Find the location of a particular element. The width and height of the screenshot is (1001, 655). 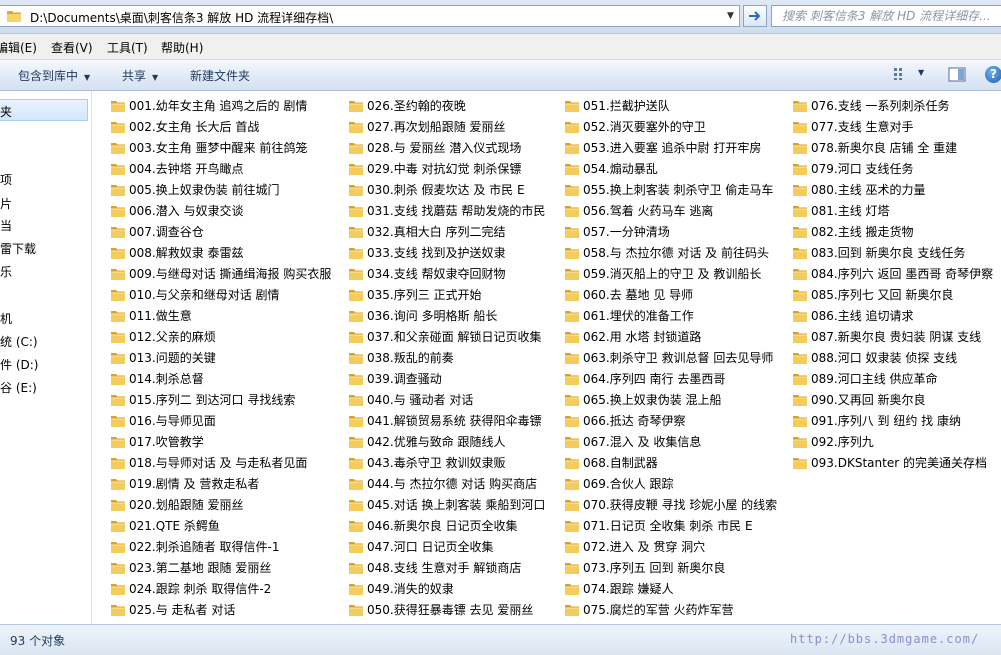

folder-item: 091.序列八 到 纽约 找 康纳 is located at coordinates (876, 420).